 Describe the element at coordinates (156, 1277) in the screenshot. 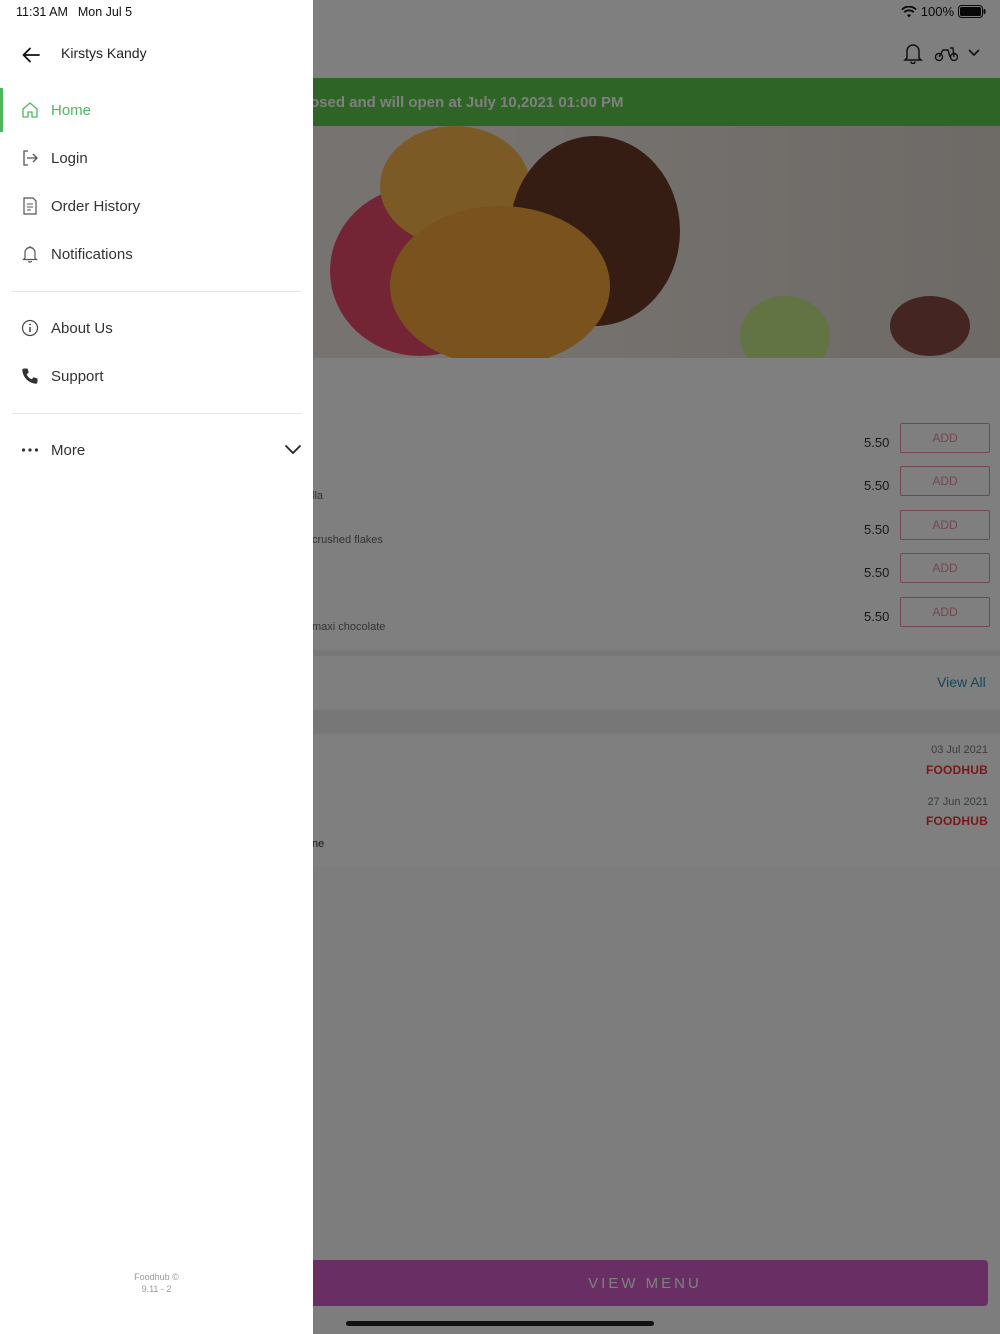

I see `footer-copyright: Foodhub ©` at that location.